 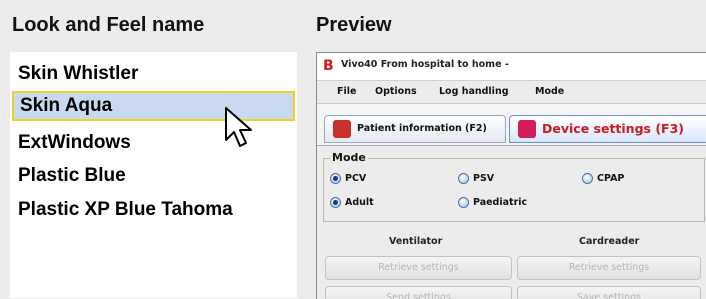 I want to click on radio-paediatric: Paediatric, so click(x=492, y=202).